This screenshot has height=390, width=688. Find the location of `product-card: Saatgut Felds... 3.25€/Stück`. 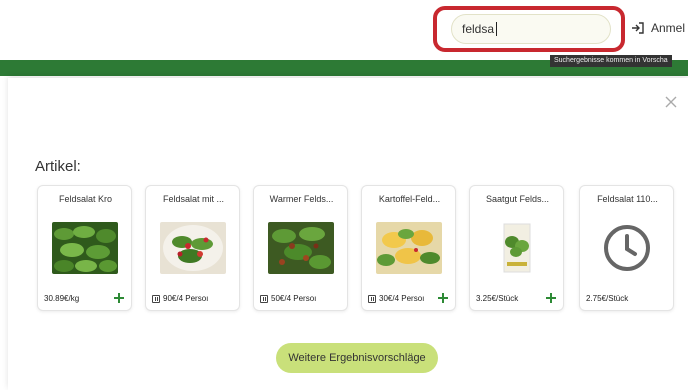

product-card: Saatgut Felds... 3.25€/Stück is located at coordinates (516, 248).